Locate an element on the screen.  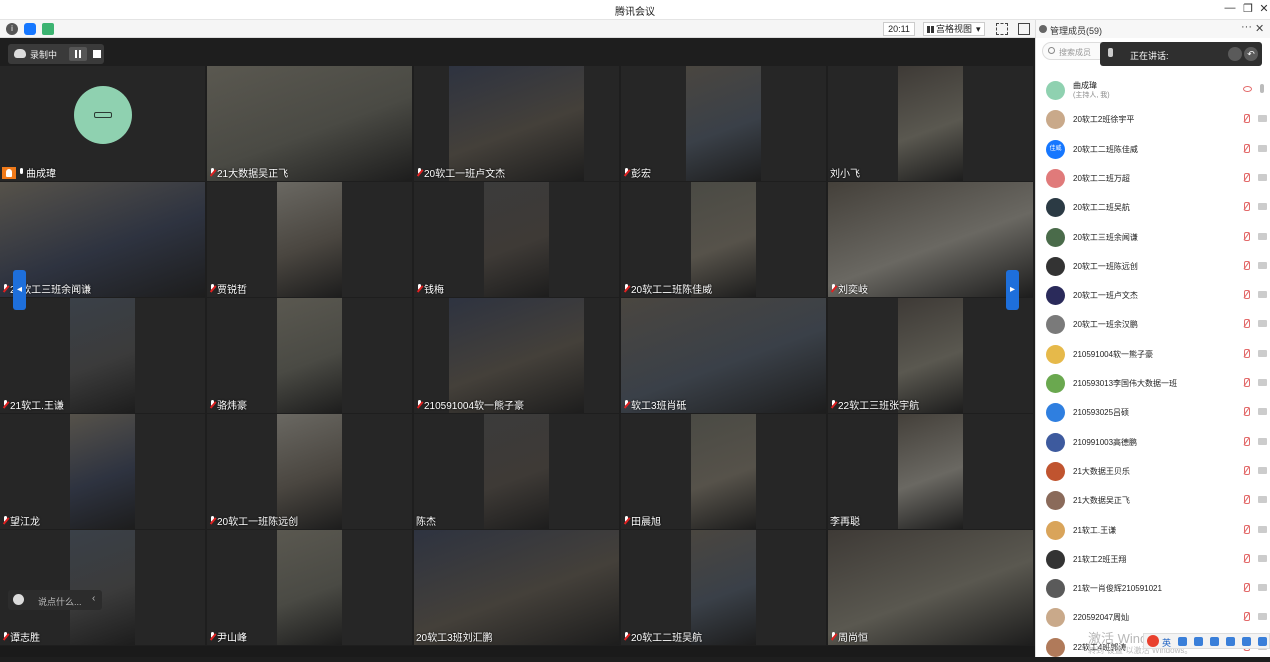
ime-voice-icon is located at coordinates (1198, 641).